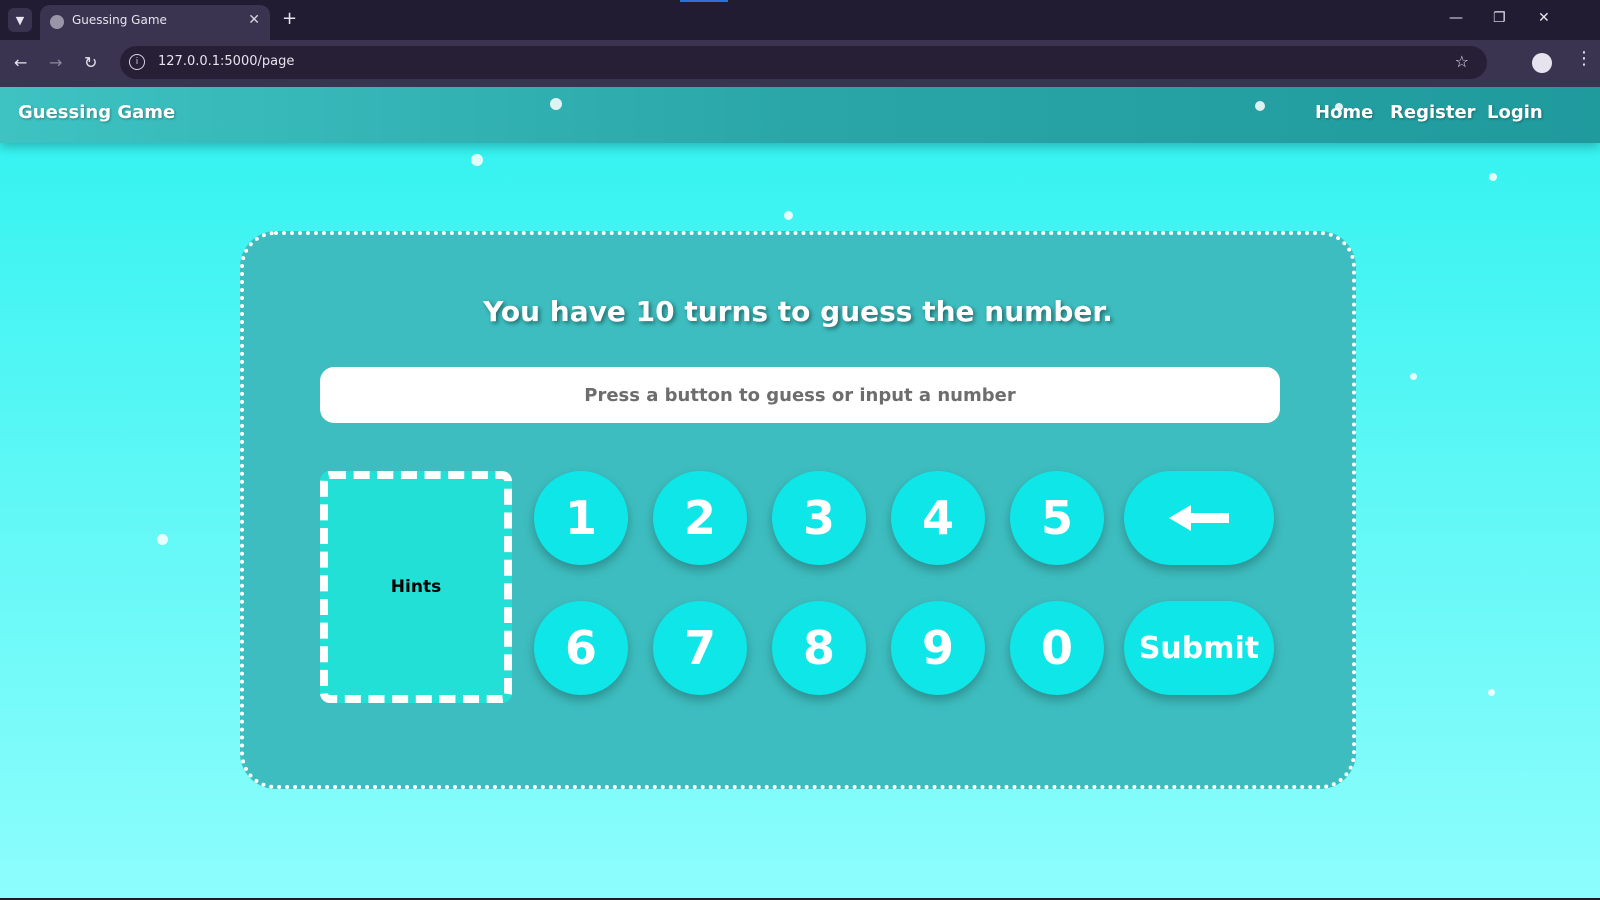 The width and height of the screenshot is (1600, 900). Describe the element at coordinates (798, 311) in the screenshot. I see `turns-headline: You have 10 turns to guess the number.` at that location.